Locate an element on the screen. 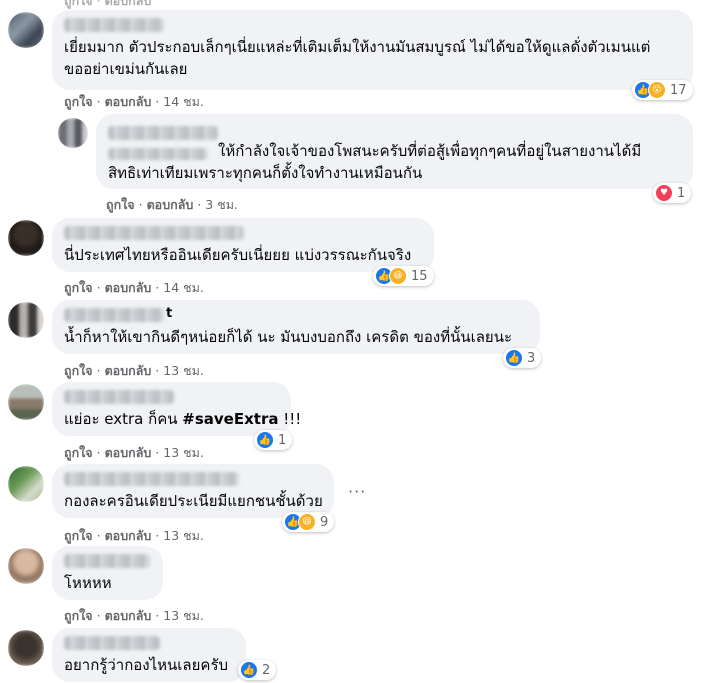 The height and width of the screenshot is (683, 714). comment-text: แย่อะ extra ก็คน #saveExtra !!! is located at coordinates (183, 419).